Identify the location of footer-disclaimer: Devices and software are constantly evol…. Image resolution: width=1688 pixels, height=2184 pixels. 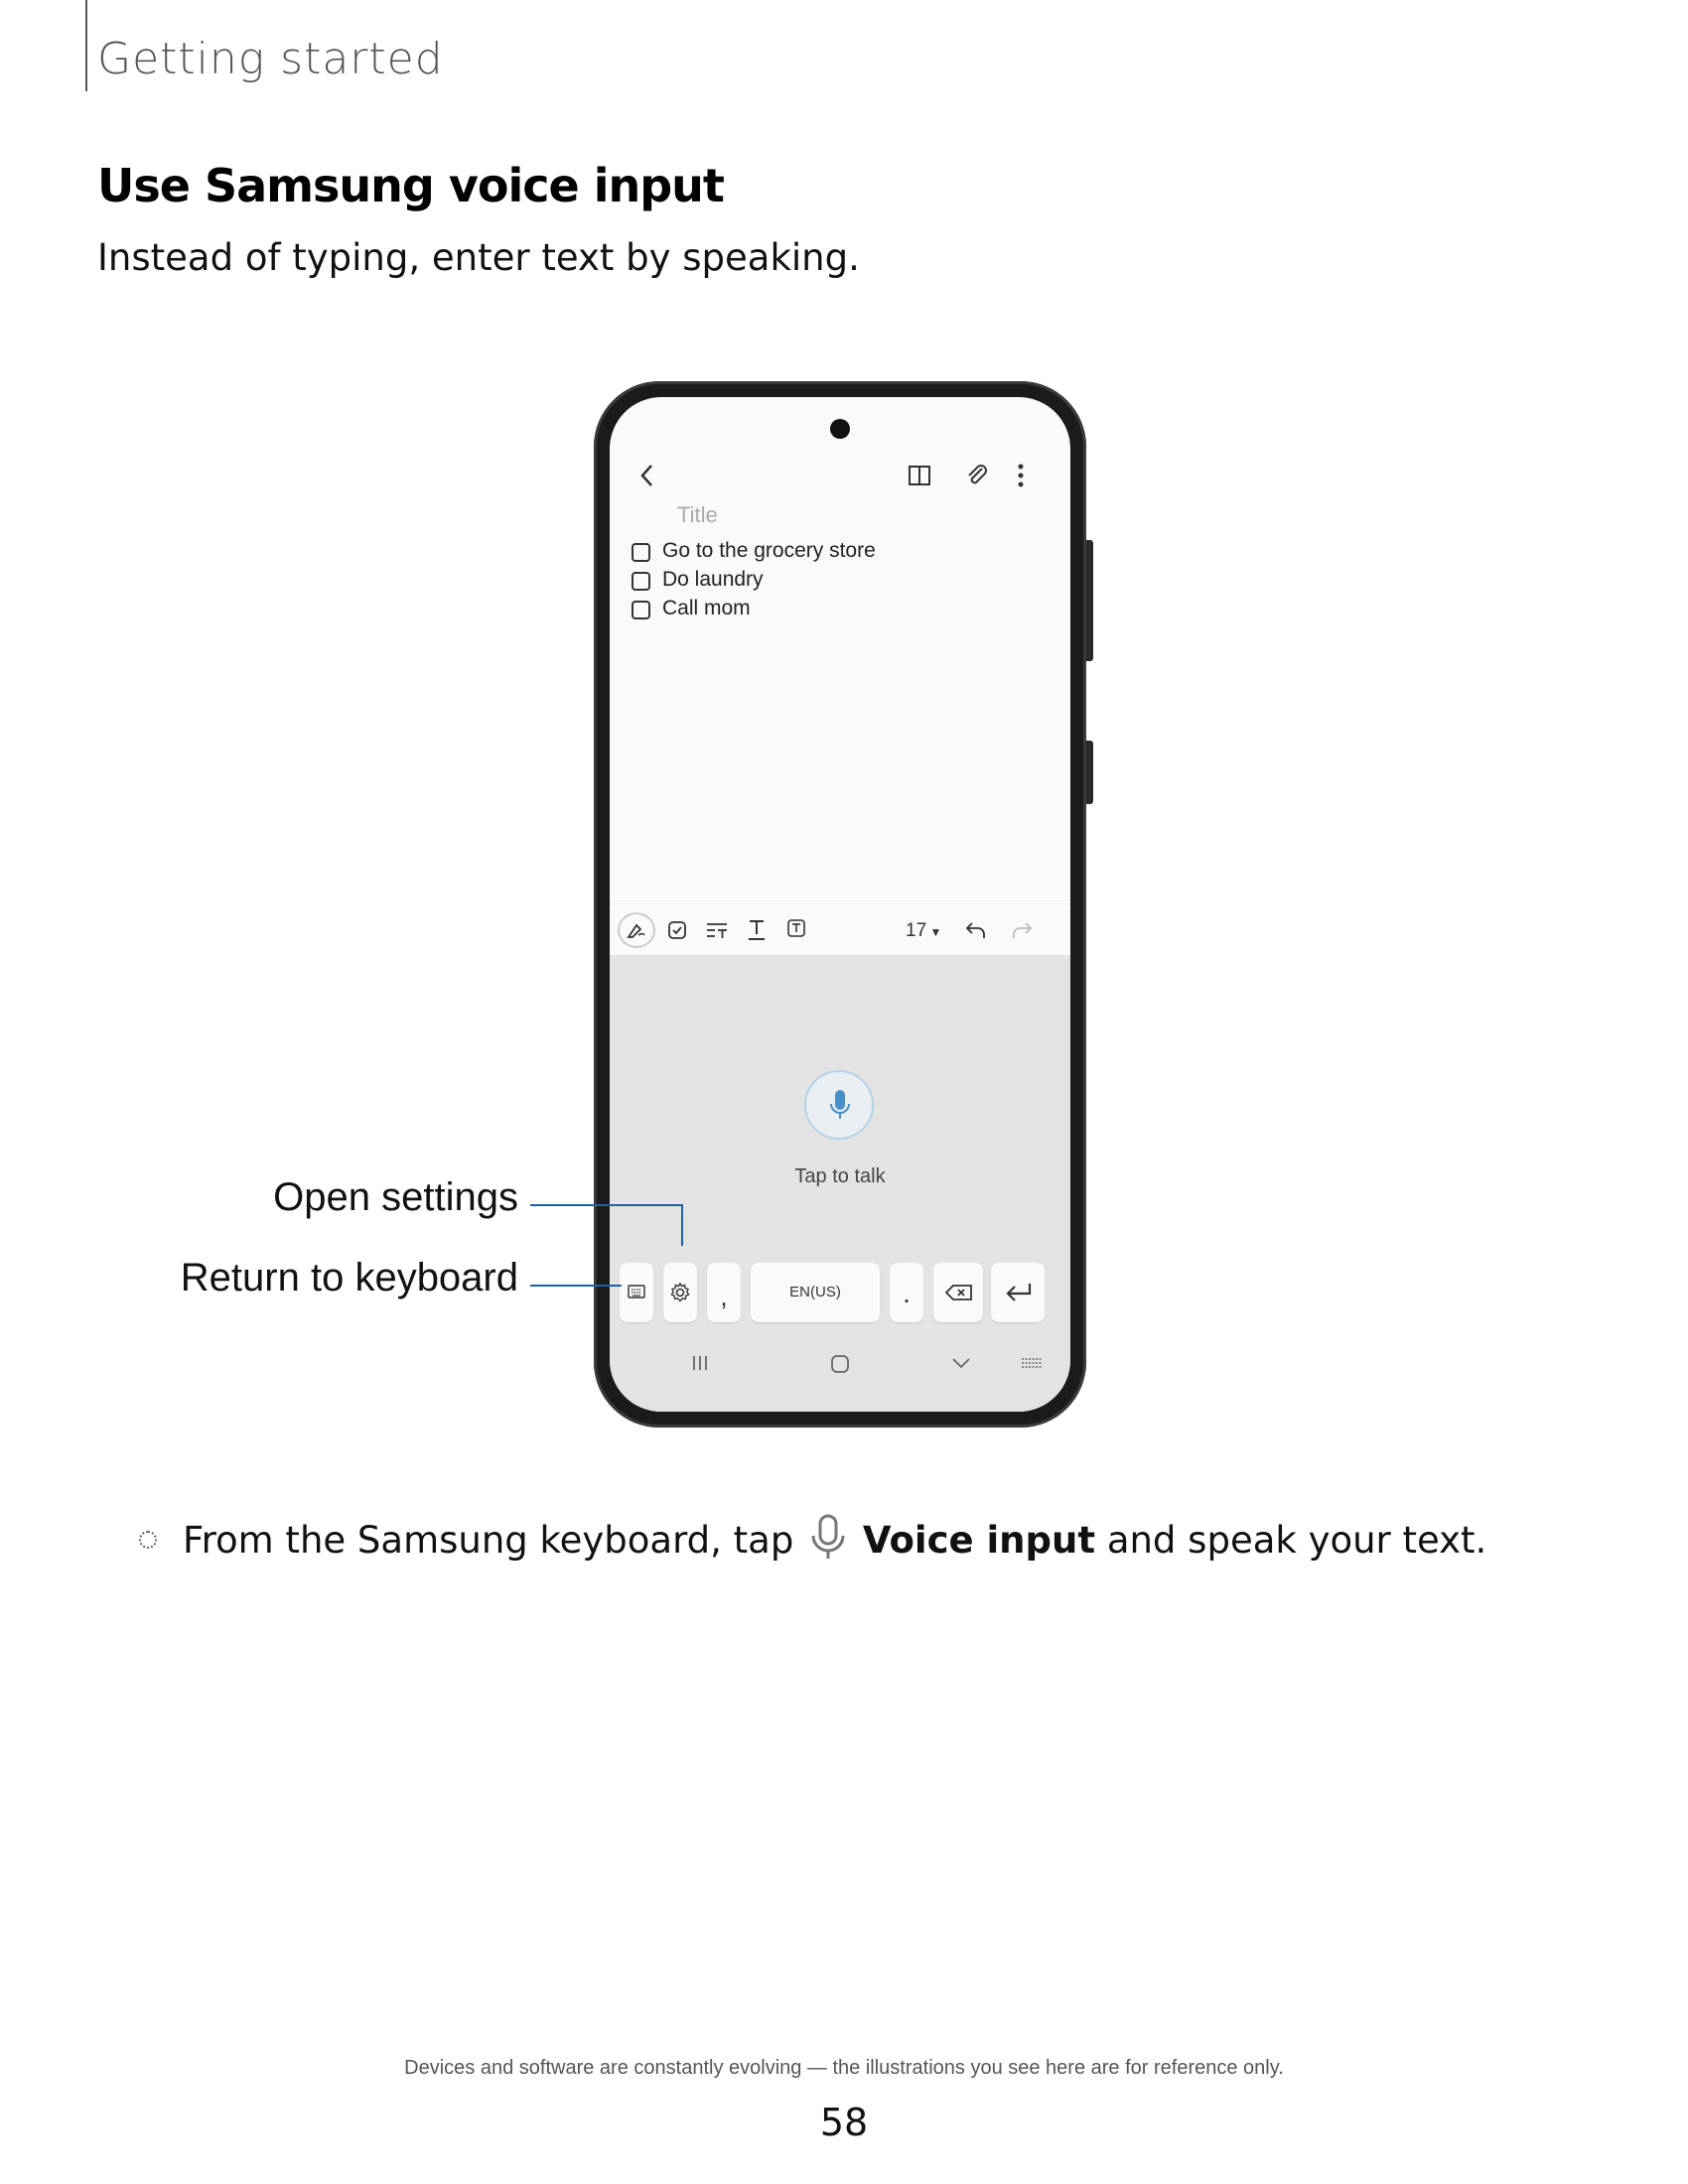
(844, 2068).